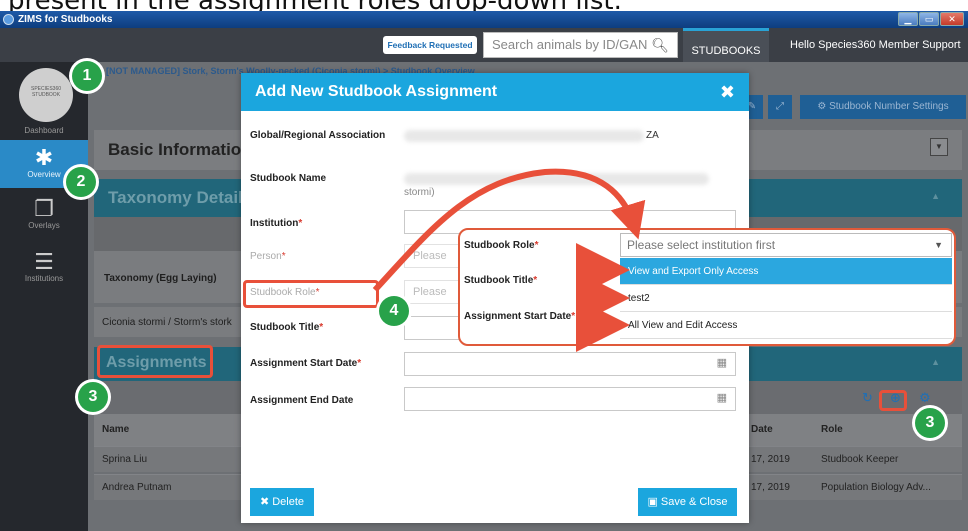 The height and width of the screenshot is (531, 968). Describe the element at coordinates (930, 423) in the screenshot. I see `callout-3b: 3` at that location.